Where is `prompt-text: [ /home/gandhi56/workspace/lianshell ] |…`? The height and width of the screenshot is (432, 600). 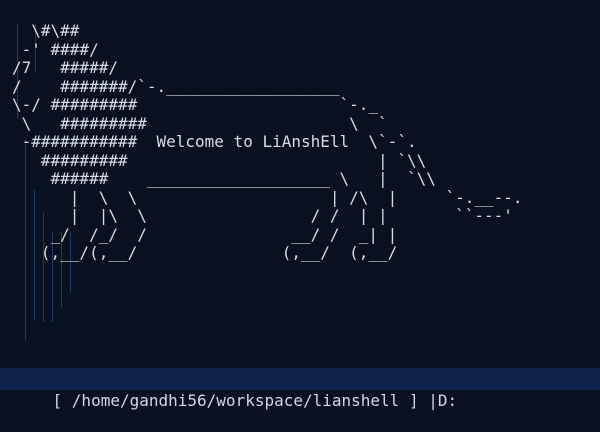
prompt-text: [ /home/gandhi56/workspace/lianshell ] |… is located at coordinates (255, 400).